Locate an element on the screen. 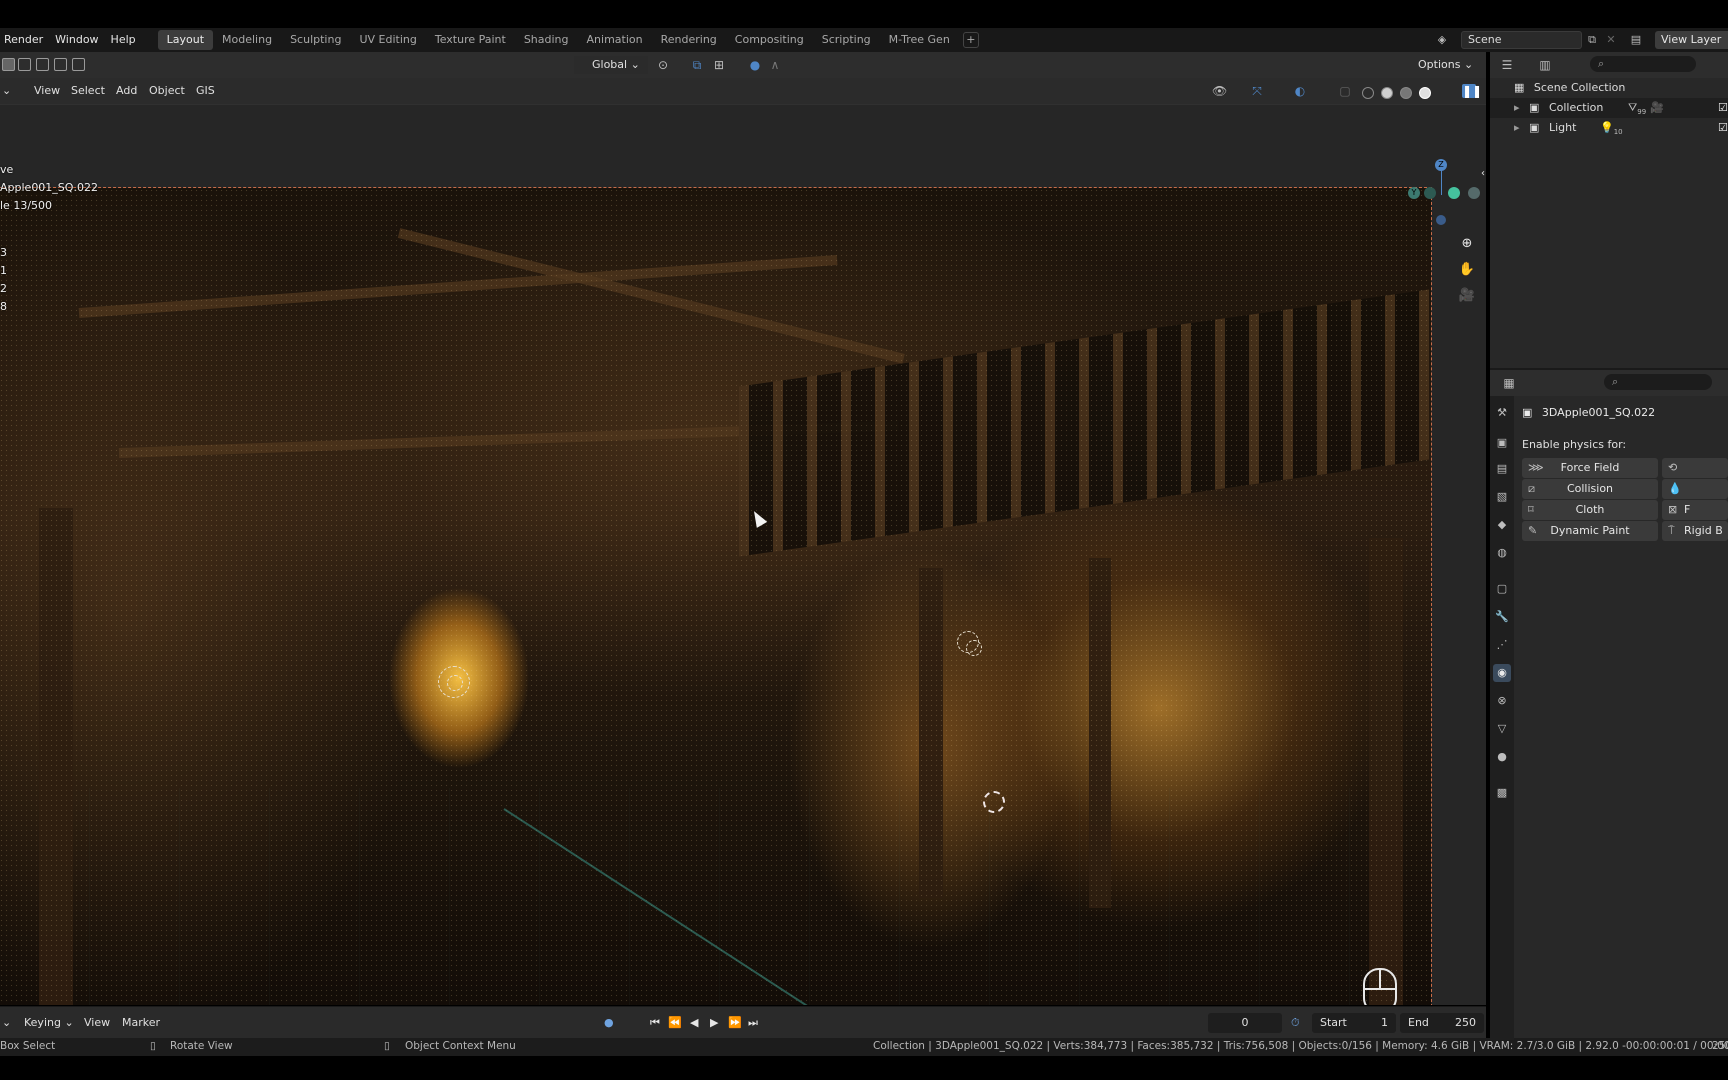  menu-window: Window is located at coordinates (76, 40).